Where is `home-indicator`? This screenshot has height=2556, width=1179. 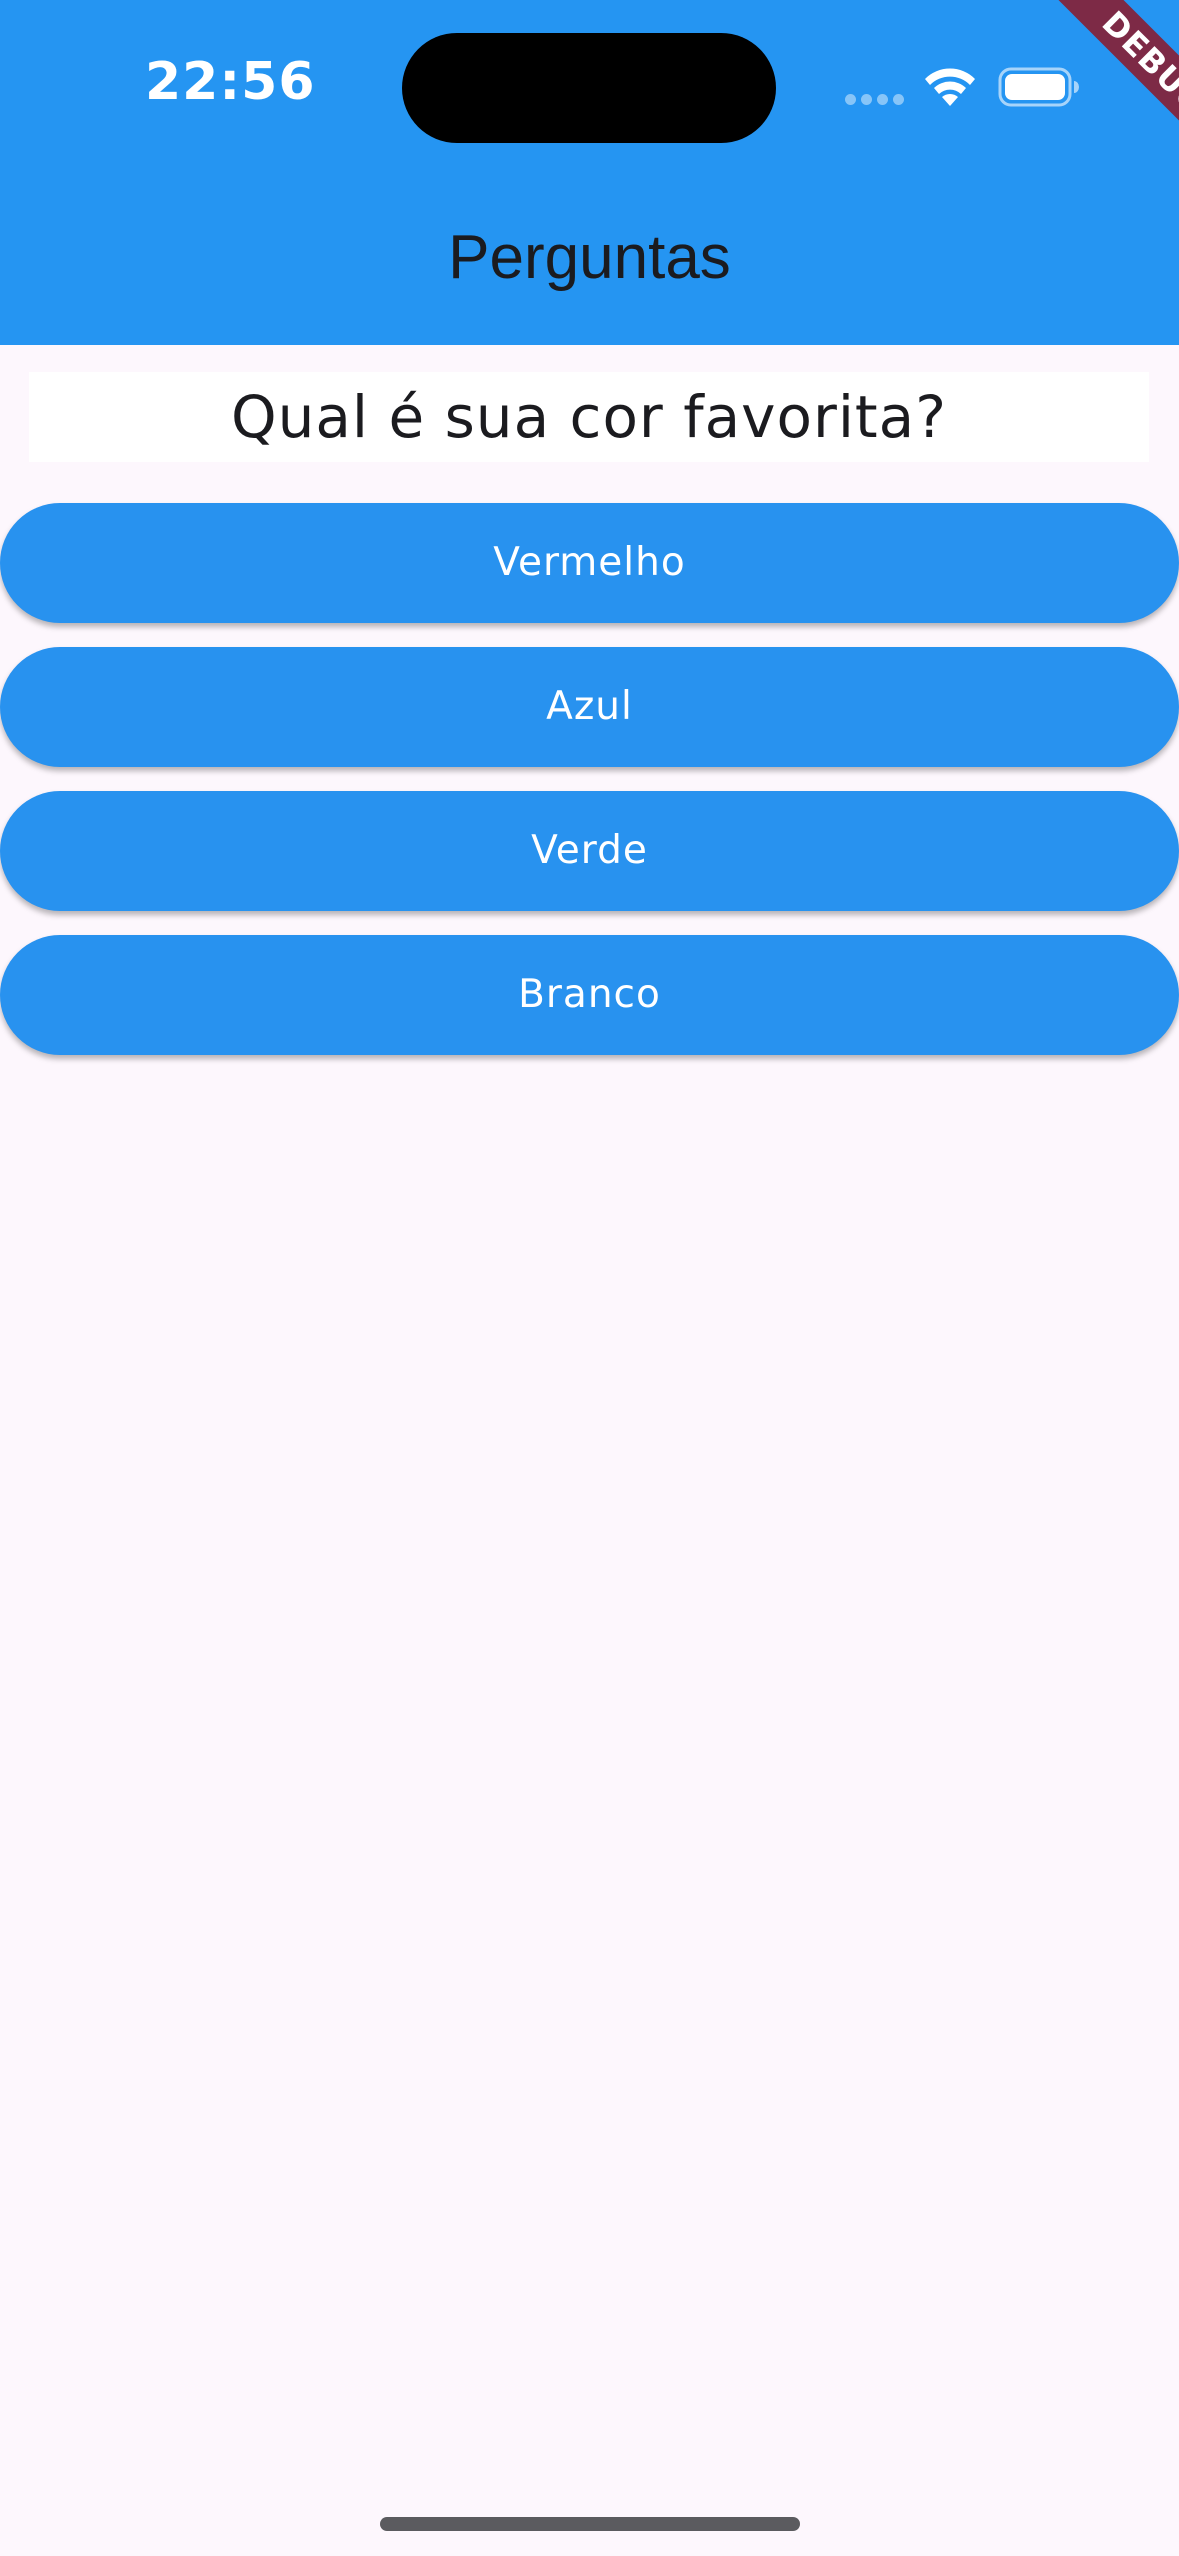 home-indicator is located at coordinates (590, 2524).